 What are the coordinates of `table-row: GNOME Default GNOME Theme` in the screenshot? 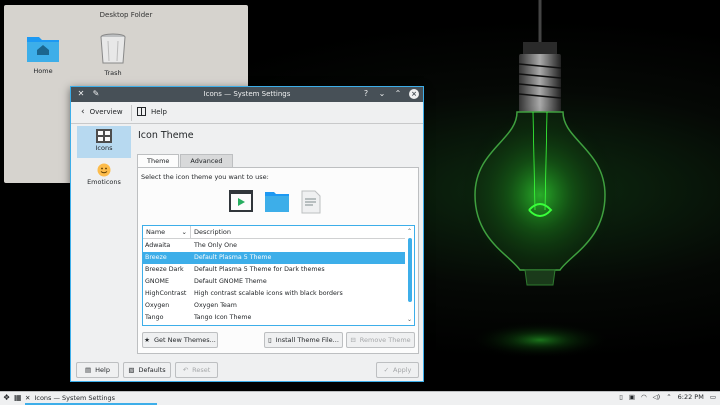 It's located at (274, 282).